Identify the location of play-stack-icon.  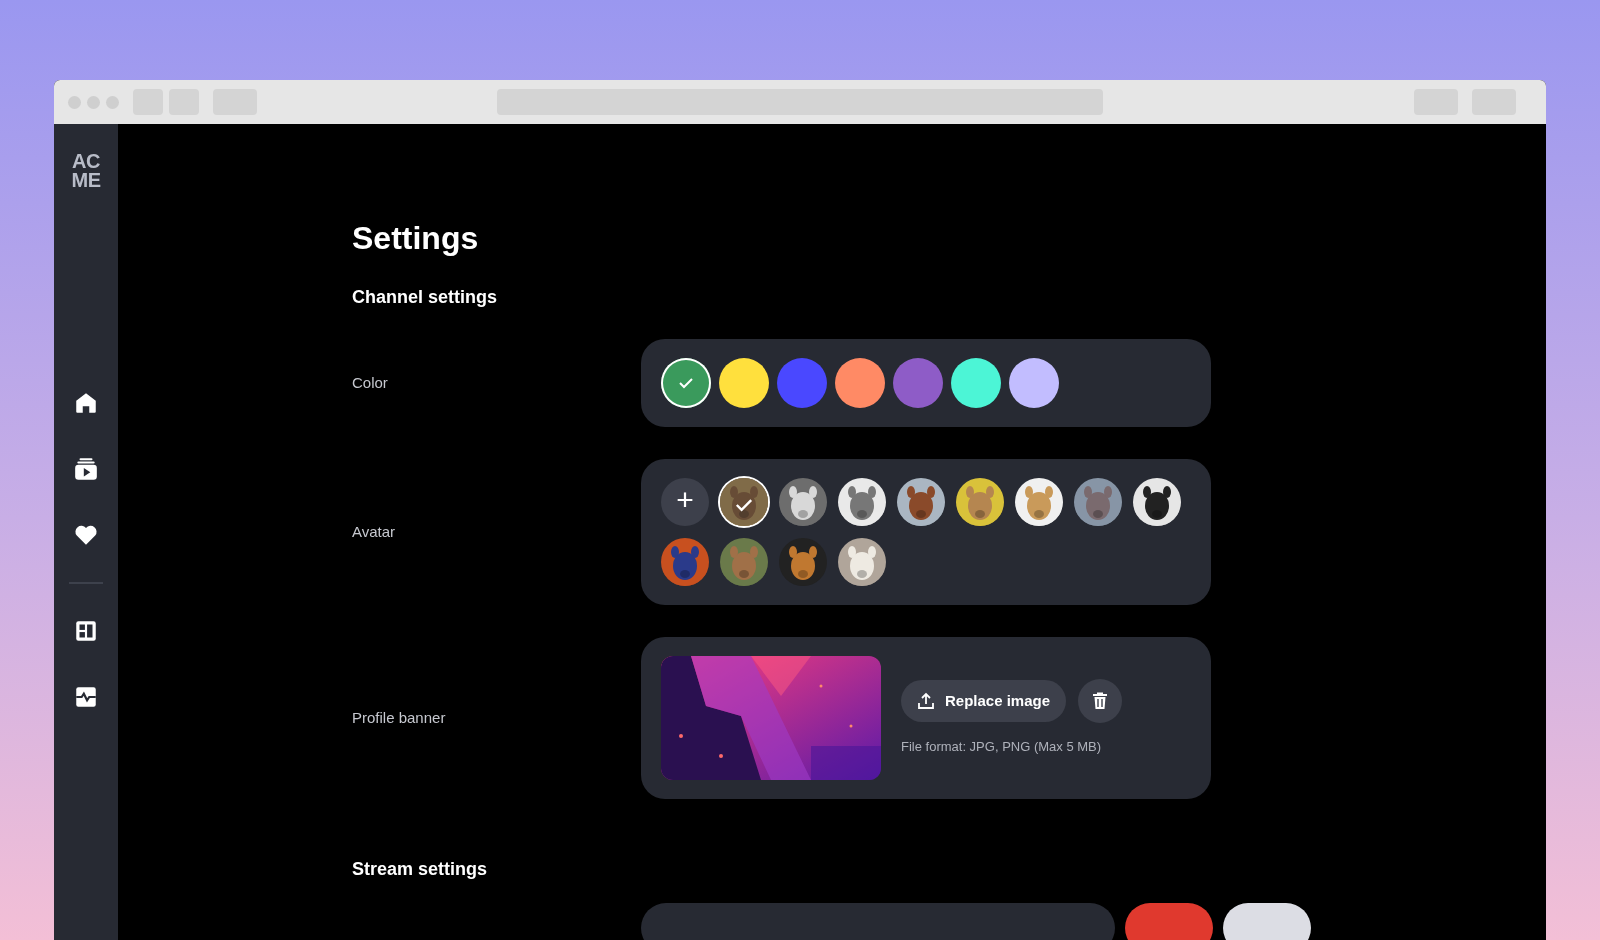
(86, 469).